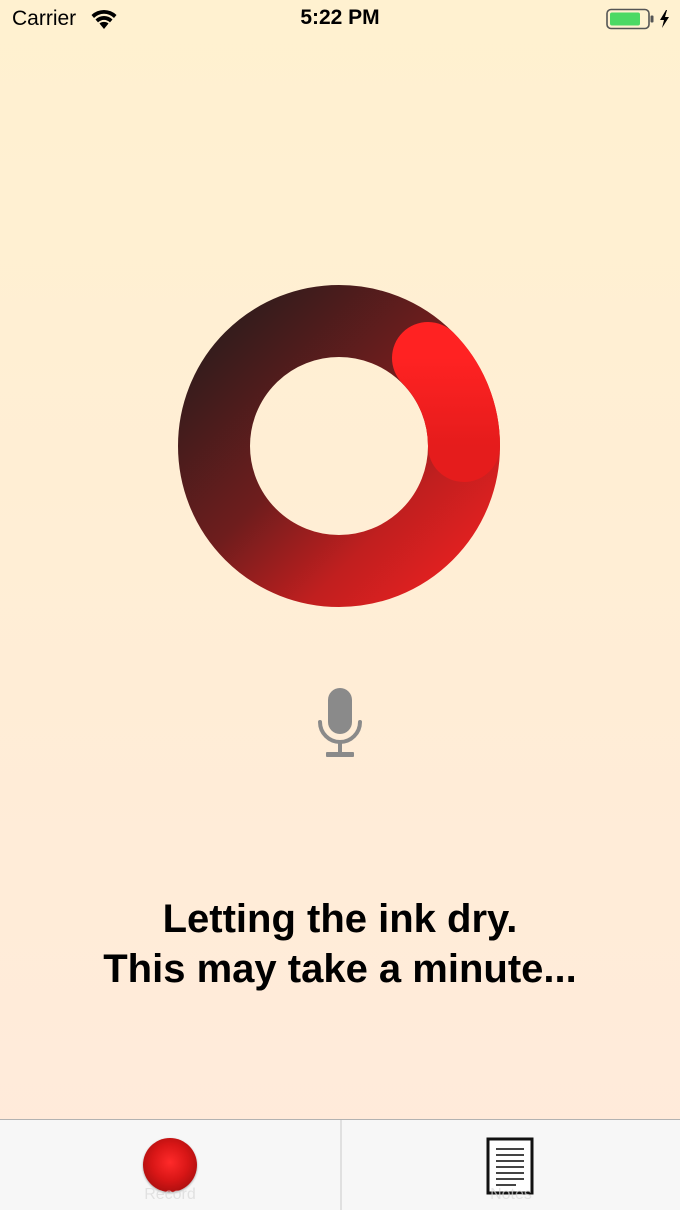  I want to click on tab-notes: Notes, so click(511, 1165).